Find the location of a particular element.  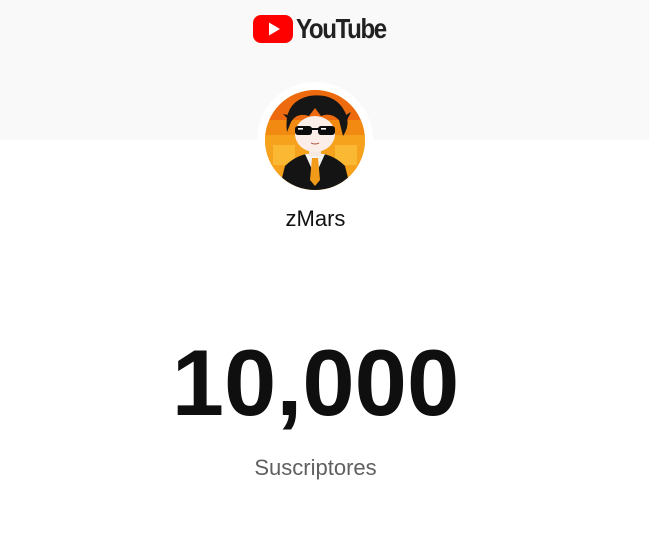

channel-name: zMars is located at coordinates (315, 219).